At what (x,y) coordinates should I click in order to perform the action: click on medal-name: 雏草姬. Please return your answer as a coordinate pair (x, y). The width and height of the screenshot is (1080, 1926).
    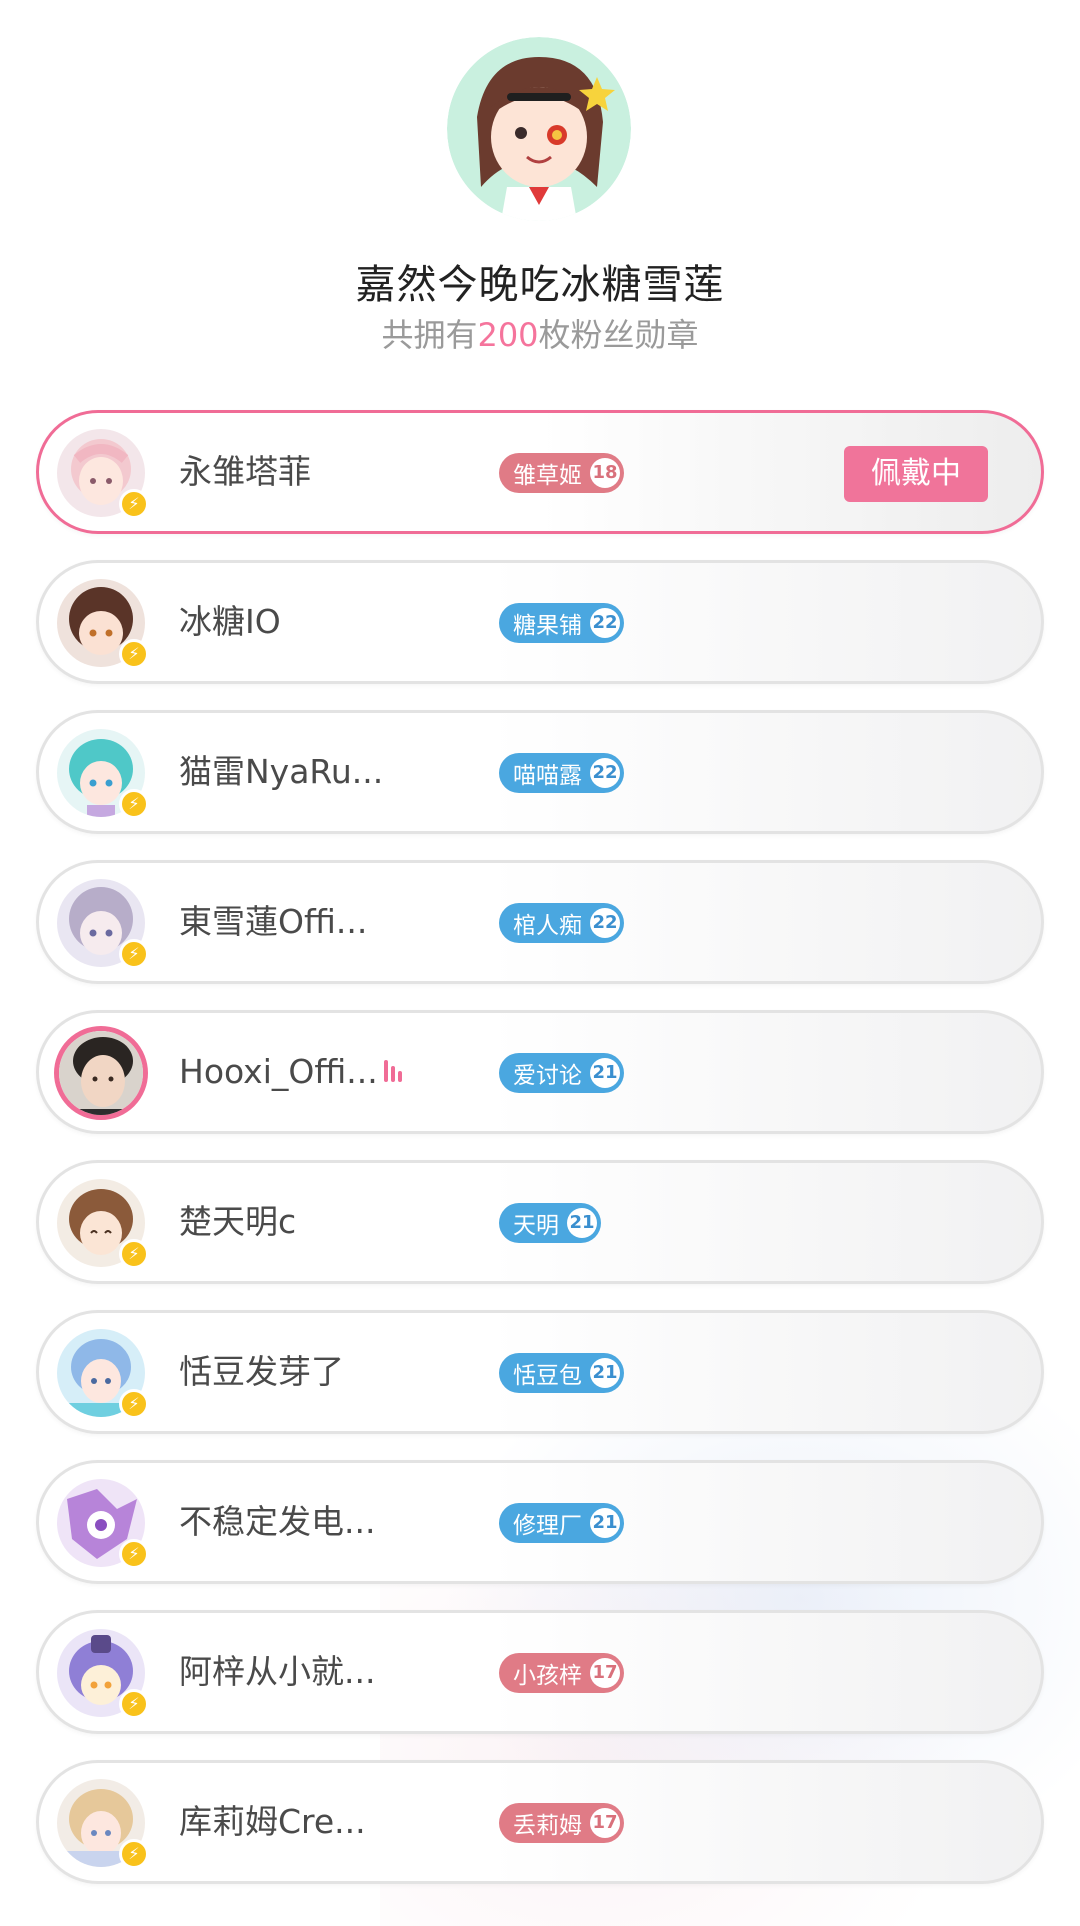
    Looking at the image, I should click on (547, 476).